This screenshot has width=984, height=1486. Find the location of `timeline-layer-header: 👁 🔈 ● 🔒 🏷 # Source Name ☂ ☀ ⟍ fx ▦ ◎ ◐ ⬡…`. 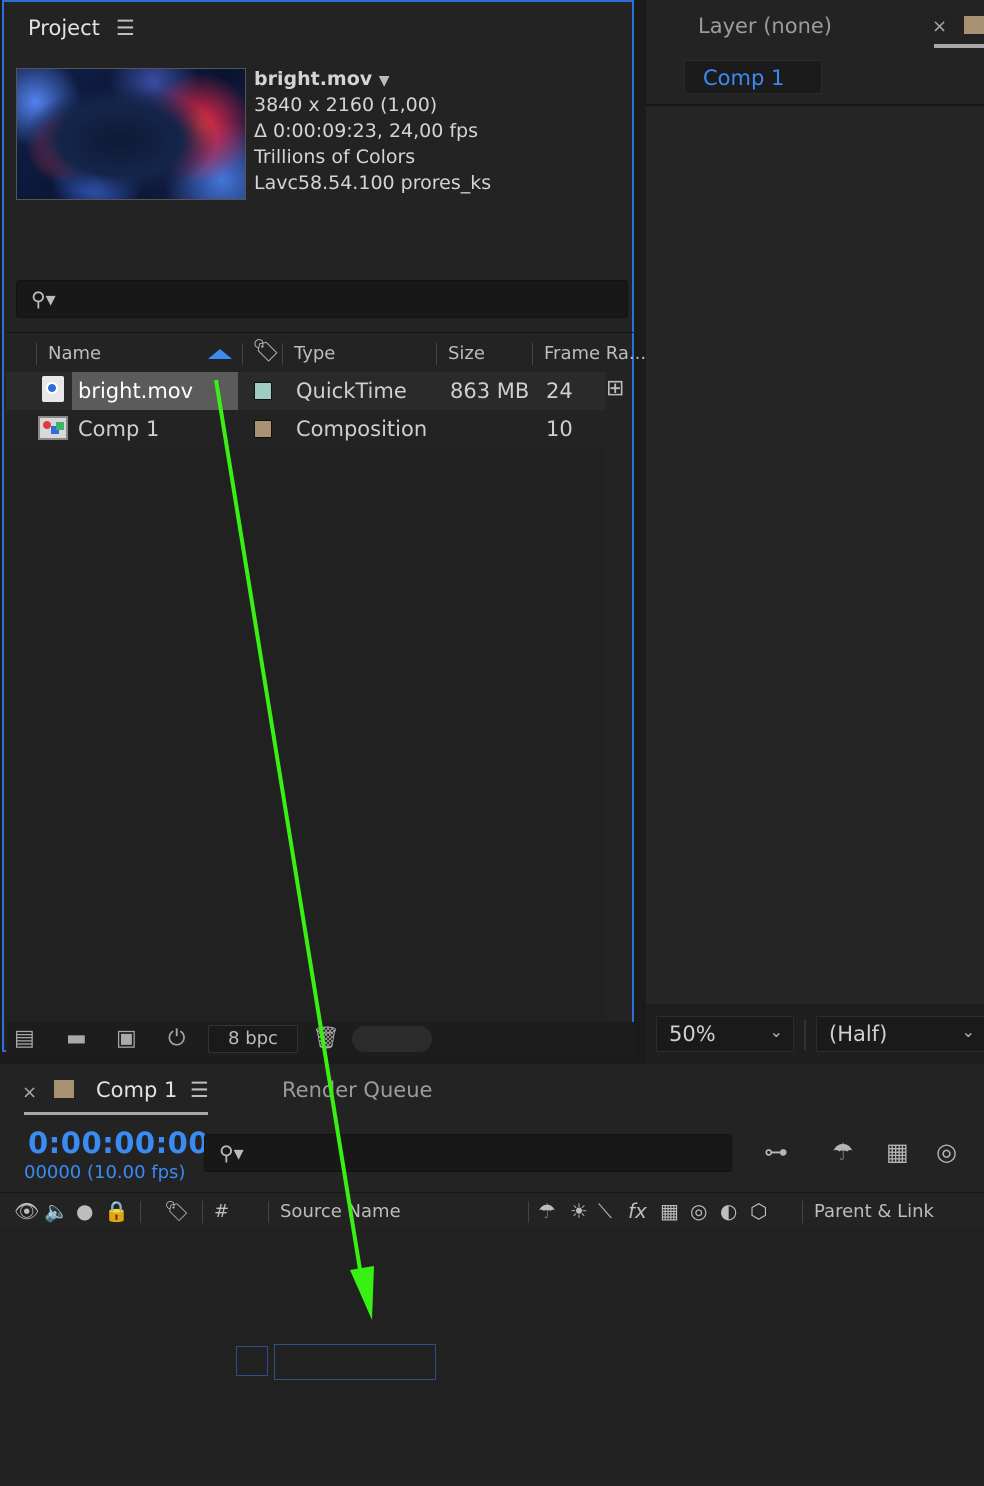

timeline-layer-header: 👁 🔈 ● 🔒 🏷 # Source Name ☂ ☀ ⟍ fx ▦ ◎ ◐ ⬡… is located at coordinates (492, 1212).